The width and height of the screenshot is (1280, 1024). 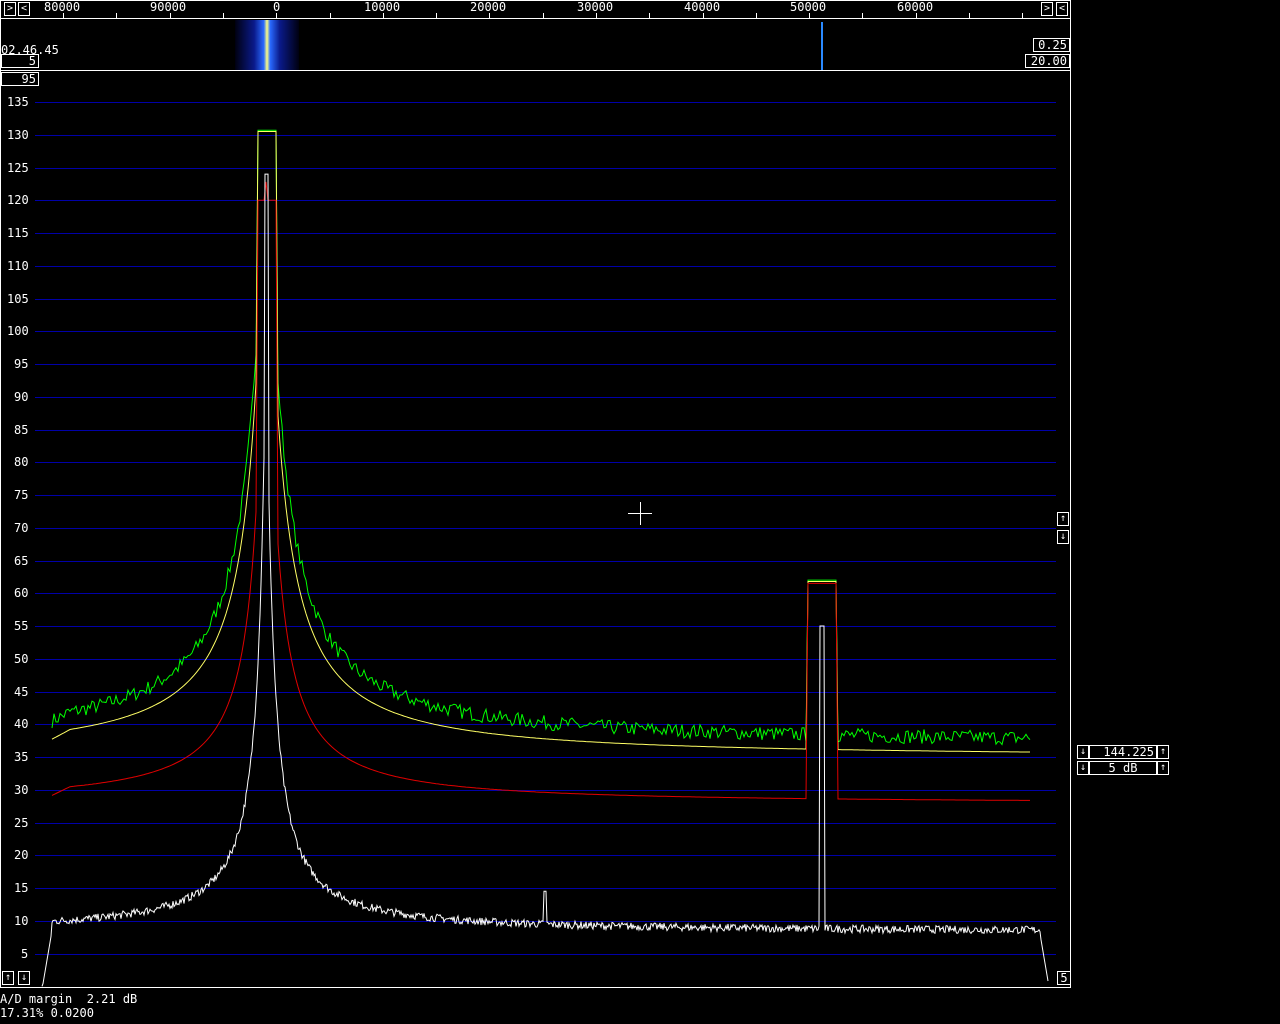 What do you see at coordinates (1083, 752) in the screenshot?
I see `side-freq-down-button: ↓` at bounding box center [1083, 752].